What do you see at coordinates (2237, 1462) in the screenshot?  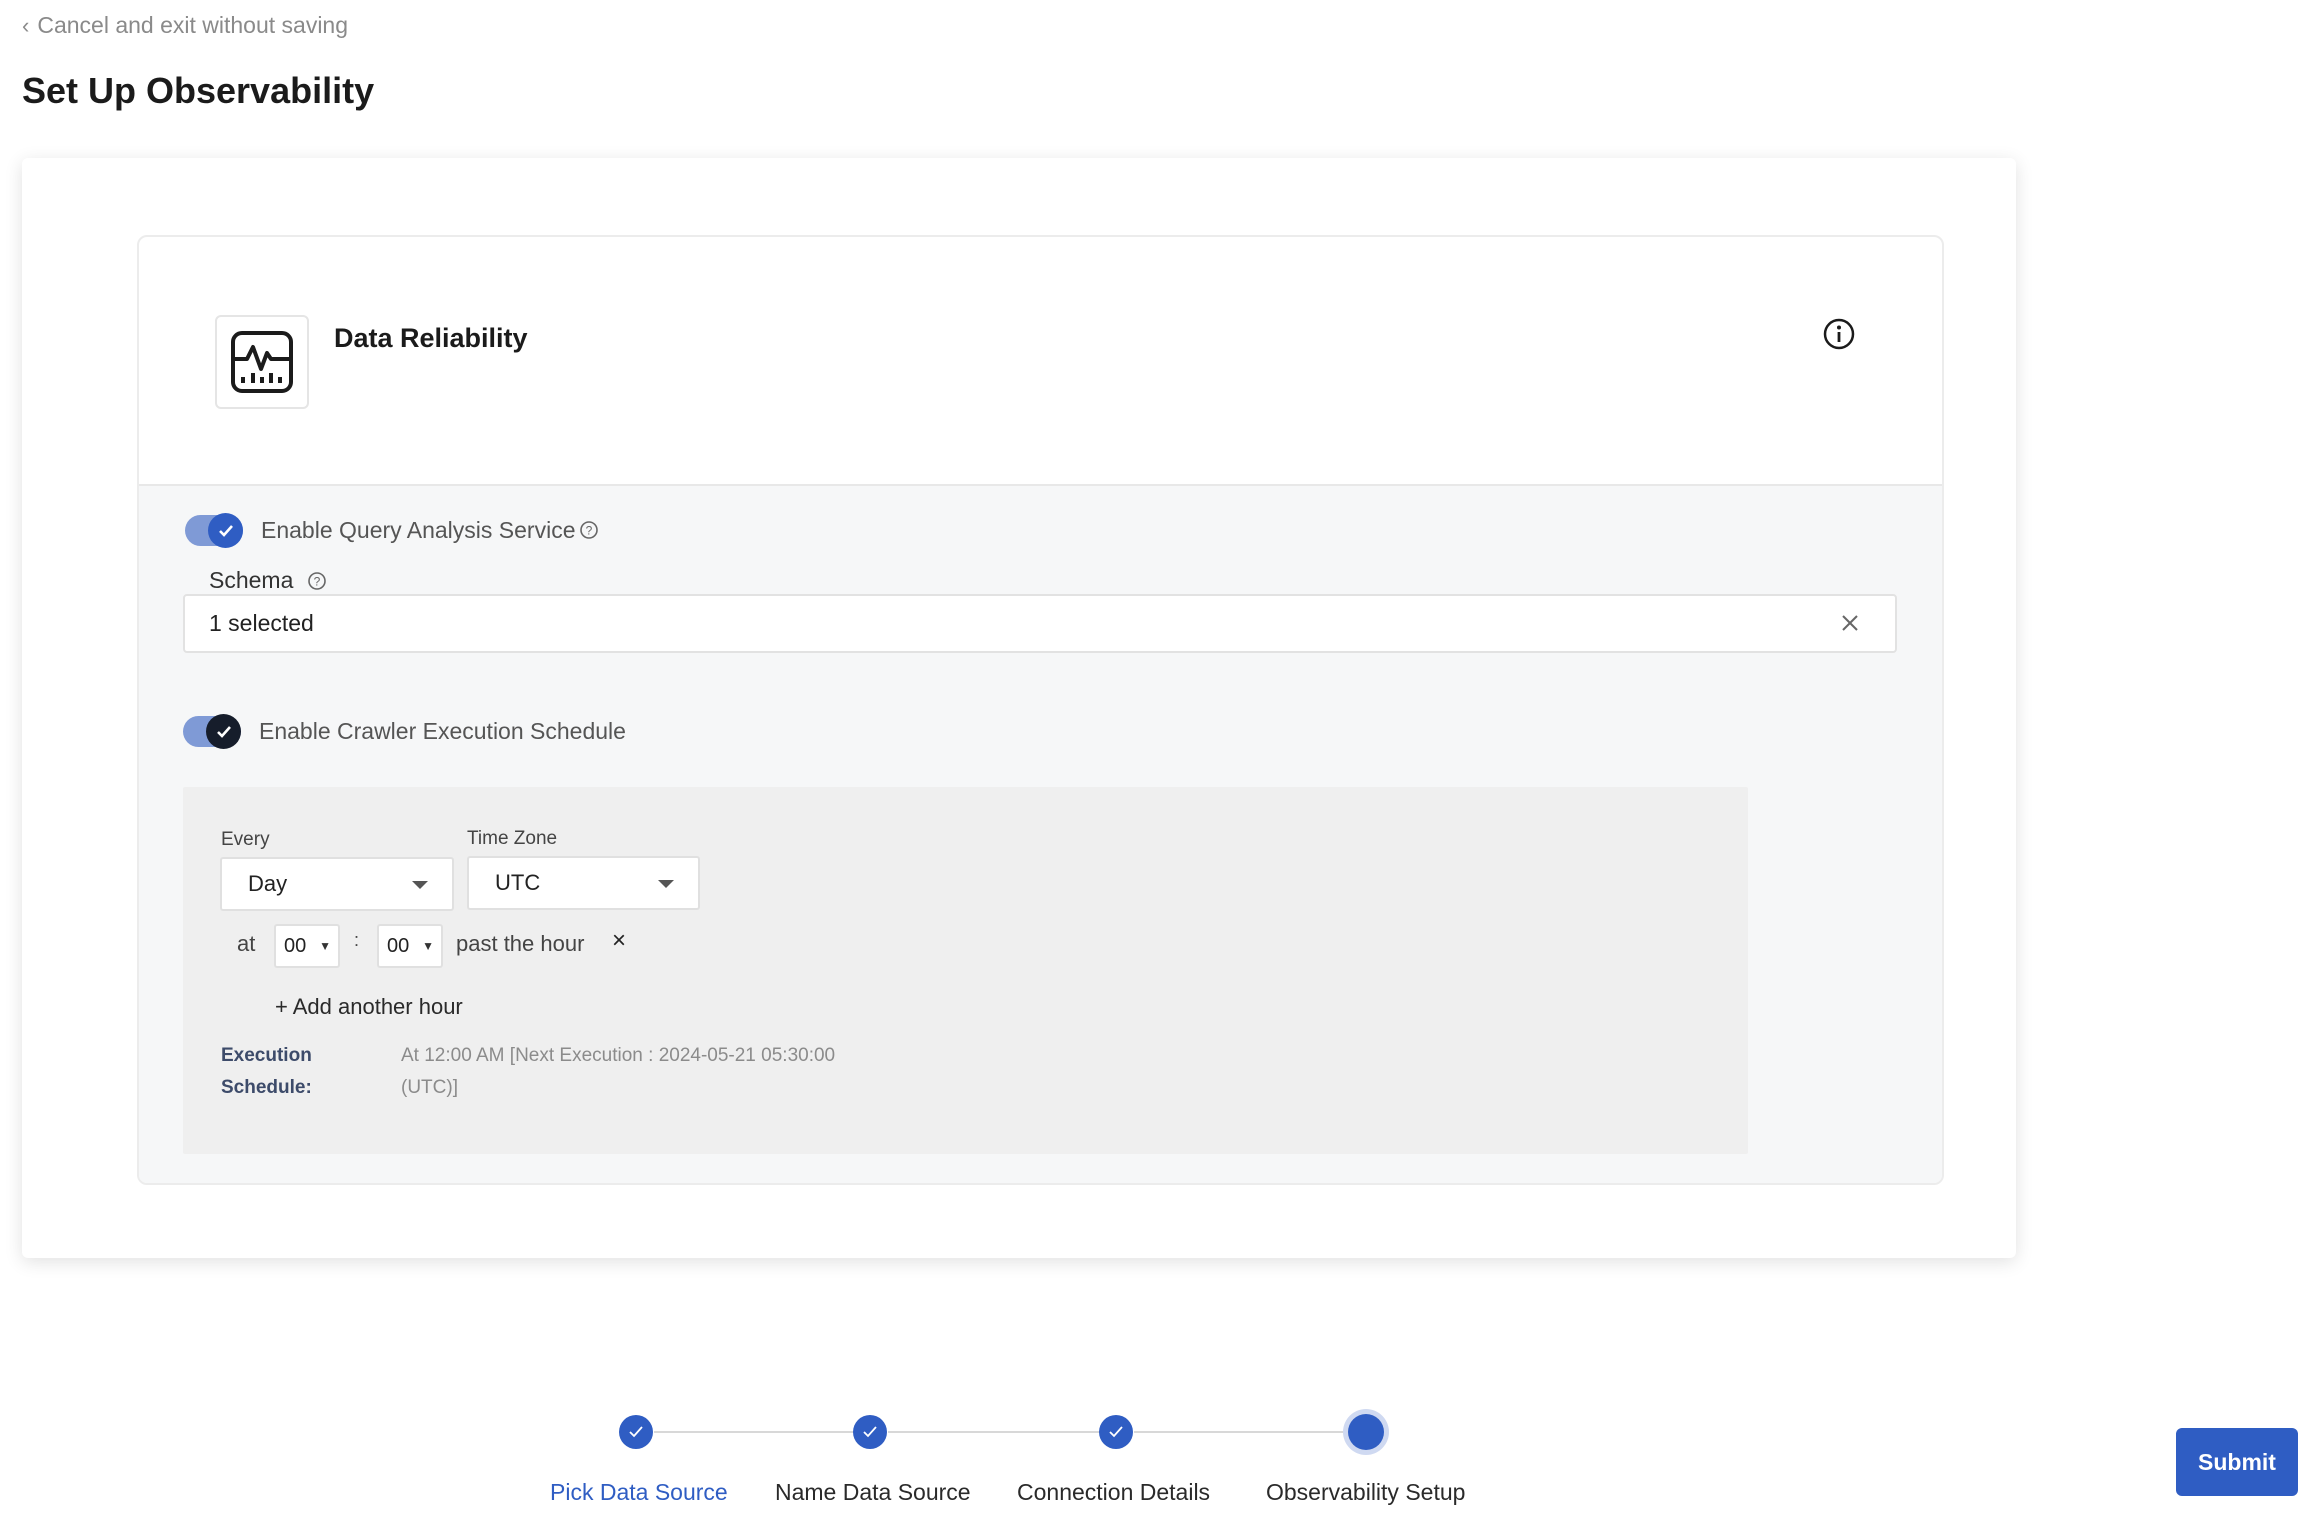 I see `submit-button: Submit` at bounding box center [2237, 1462].